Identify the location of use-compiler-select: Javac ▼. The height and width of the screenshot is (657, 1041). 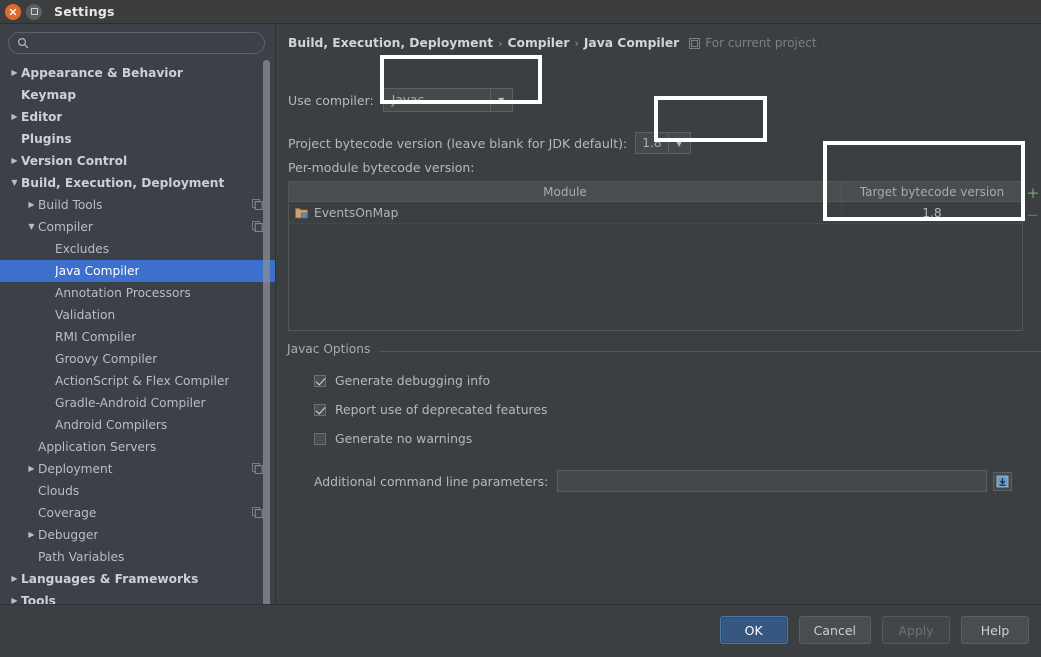
(447, 100).